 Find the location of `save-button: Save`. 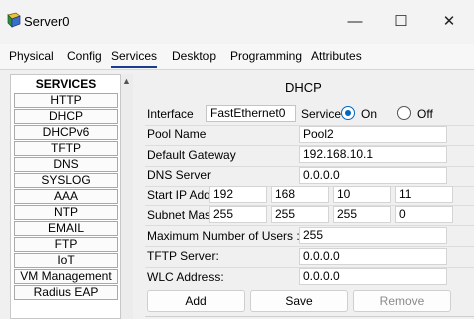

save-button: Save is located at coordinates (299, 301).